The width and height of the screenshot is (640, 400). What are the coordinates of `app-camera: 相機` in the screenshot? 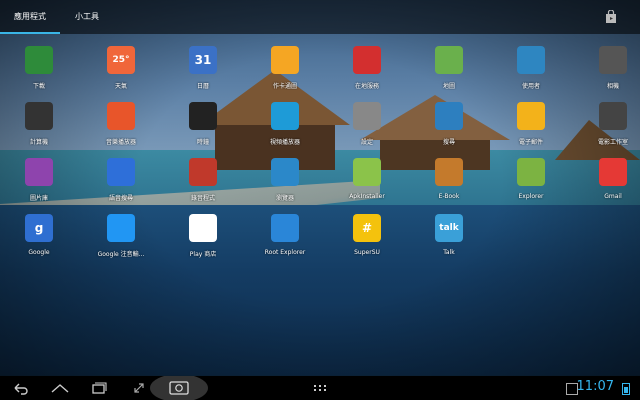 It's located at (606, 74).